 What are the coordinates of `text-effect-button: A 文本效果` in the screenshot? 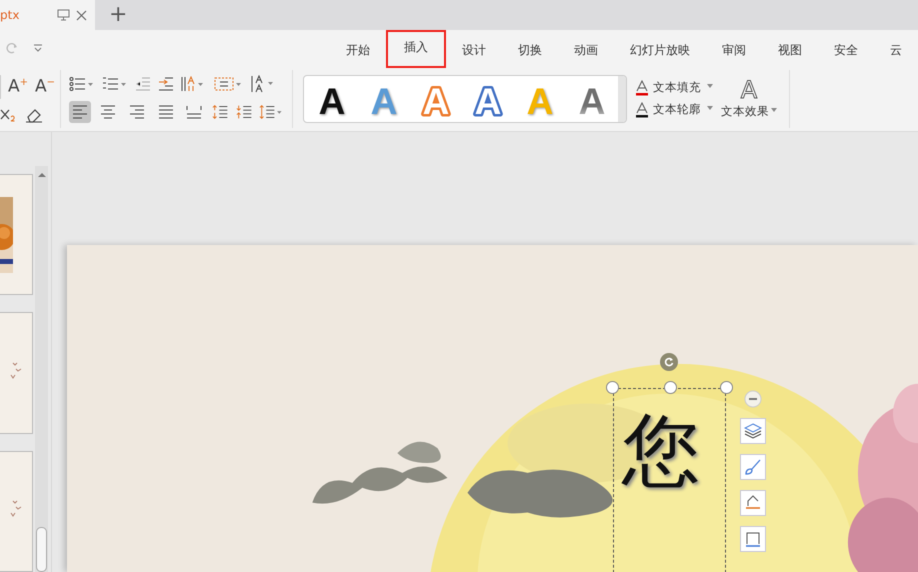 It's located at (749, 98).